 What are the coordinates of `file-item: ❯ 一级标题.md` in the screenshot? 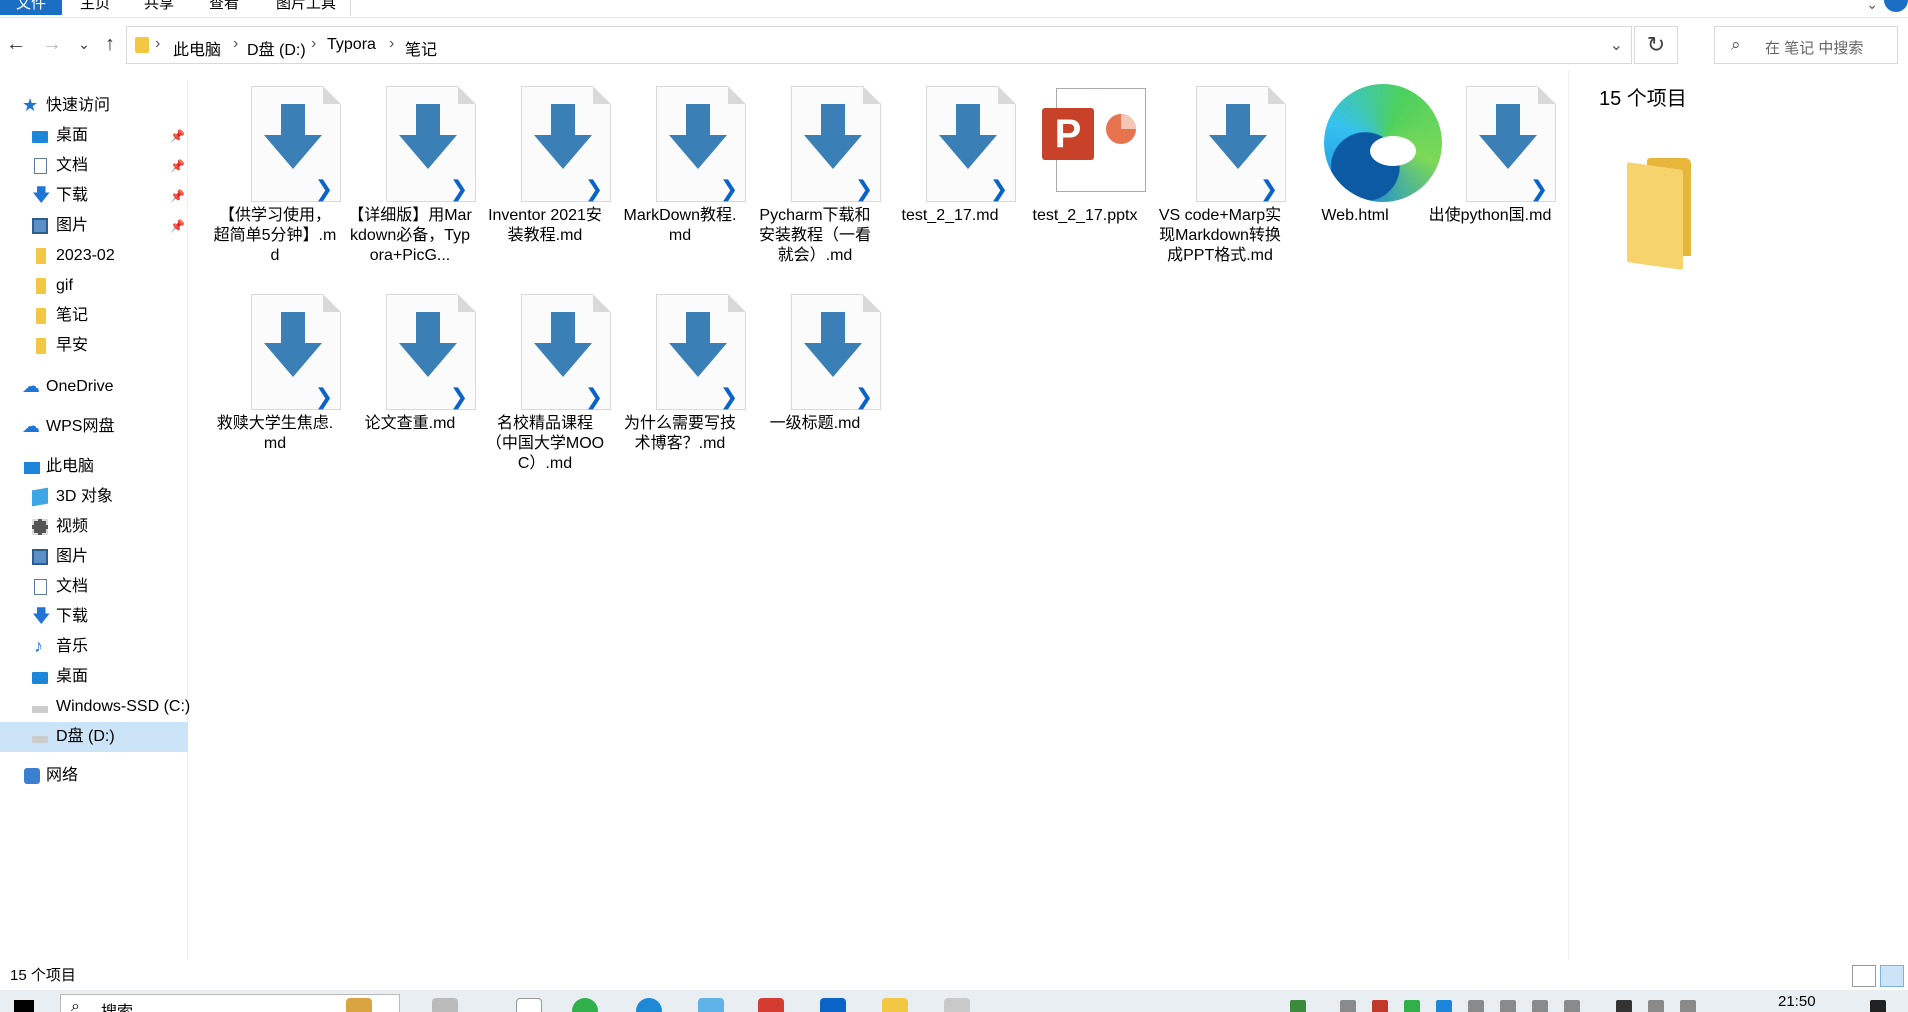 It's located at (816, 358).